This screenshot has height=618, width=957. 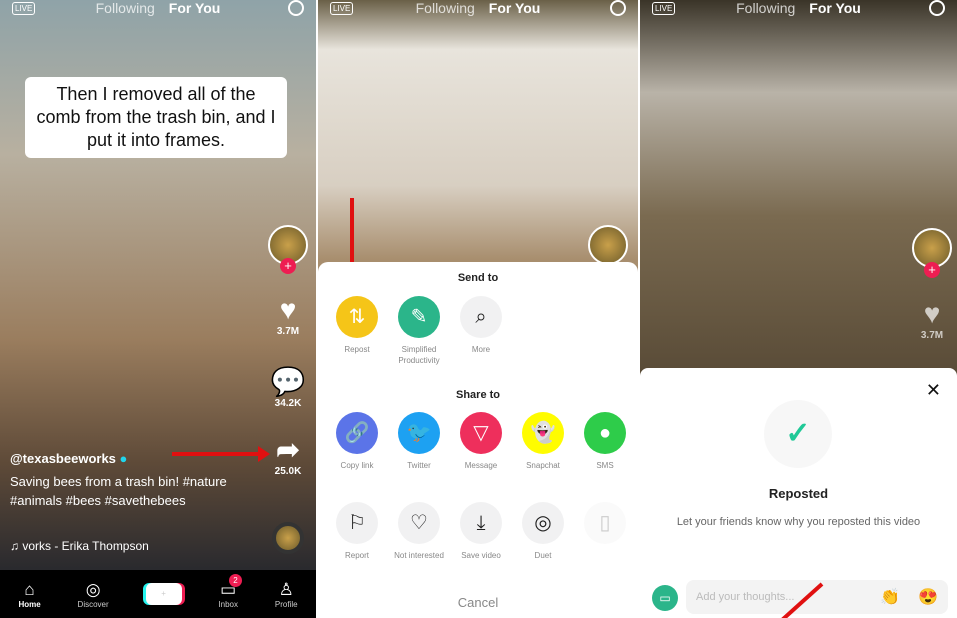 I want to click on snapchat-button: 👻 Snapchat, so click(x=543, y=441).